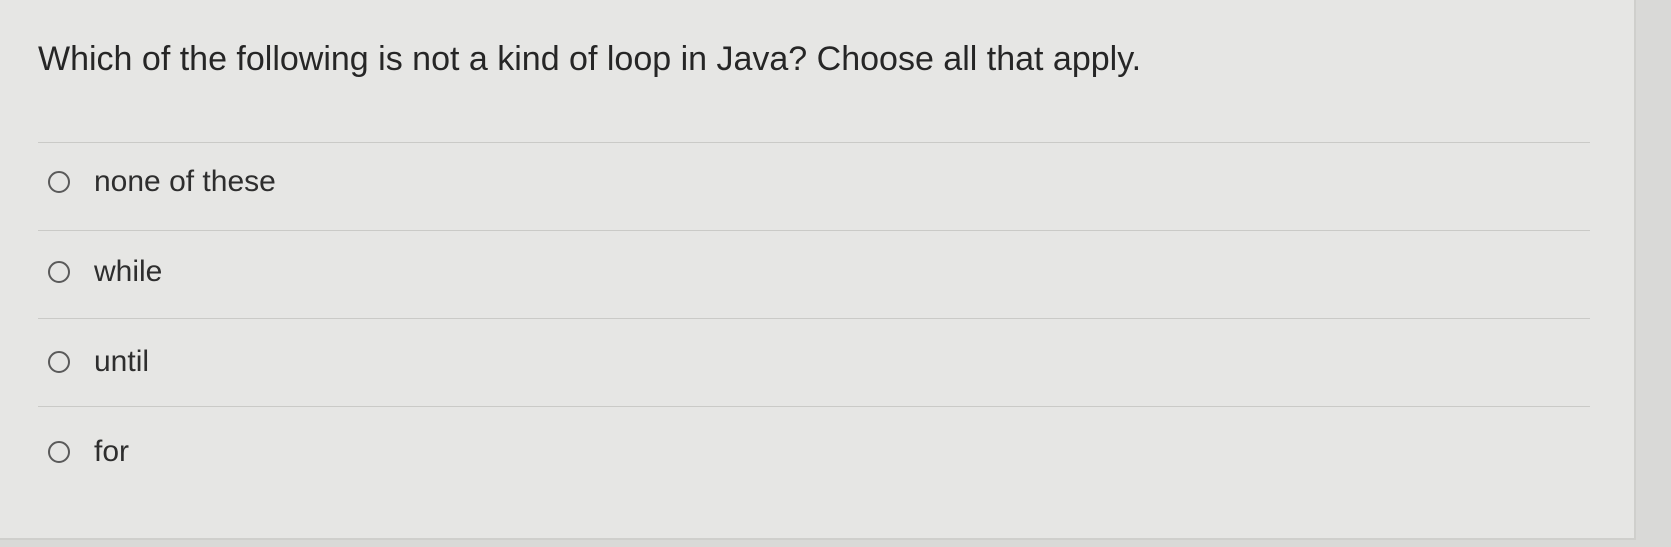 This screenshot has width=1671, height=547. I want to click on option-label: until, so click(122, 361).